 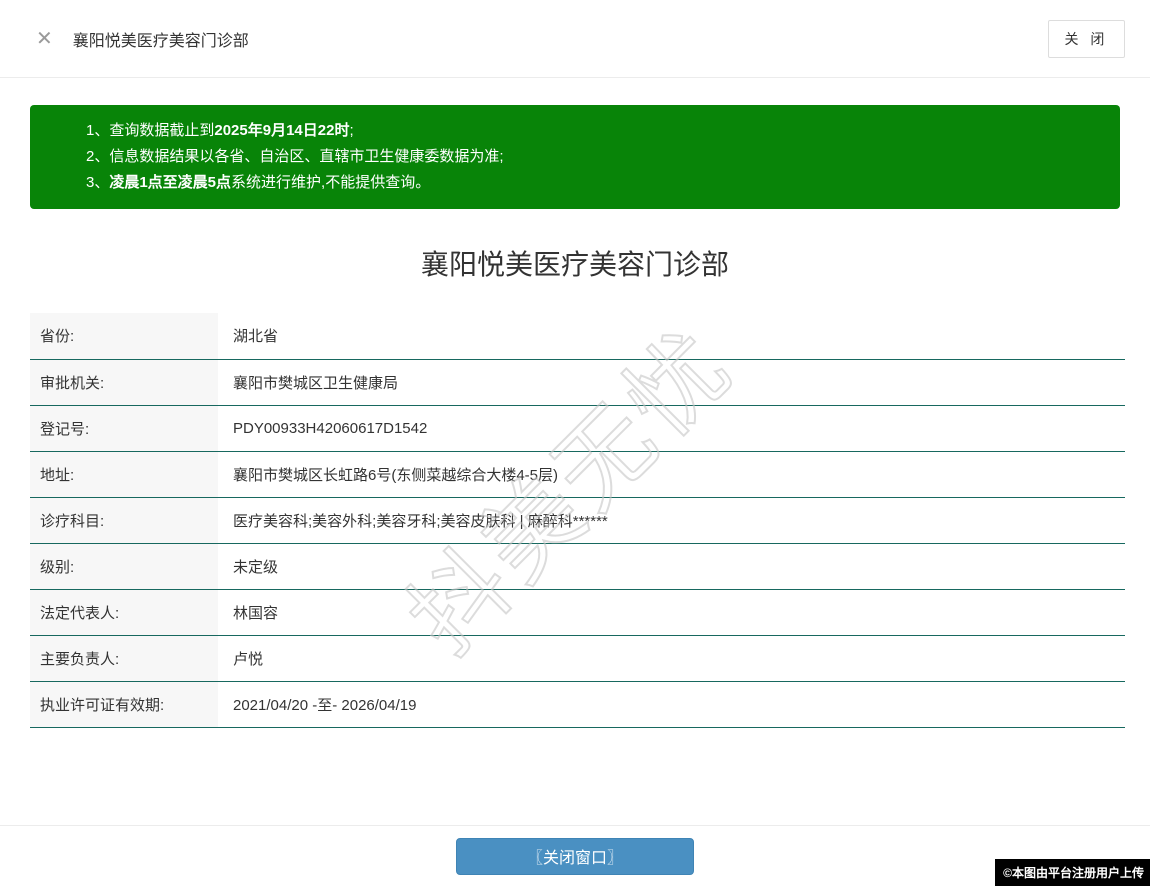 I want to click on row-value: 2021/04/20 -至- 2026/04/19, so click(x=671, y=704).